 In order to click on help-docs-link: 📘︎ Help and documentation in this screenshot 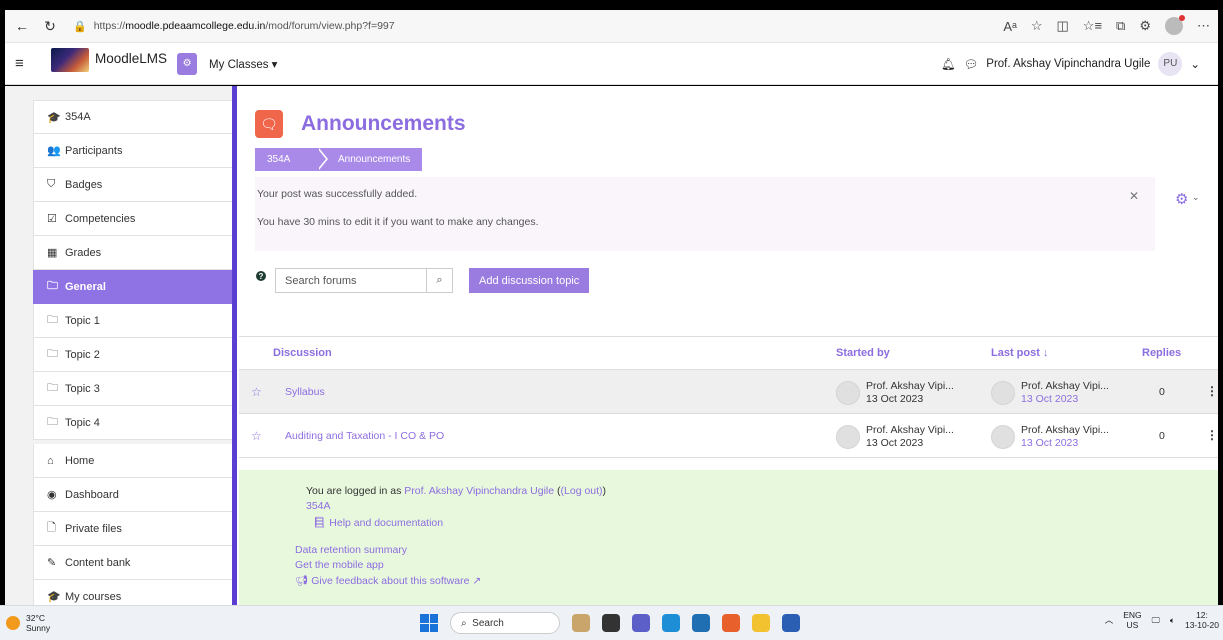, I will do `click(378, 522)`.